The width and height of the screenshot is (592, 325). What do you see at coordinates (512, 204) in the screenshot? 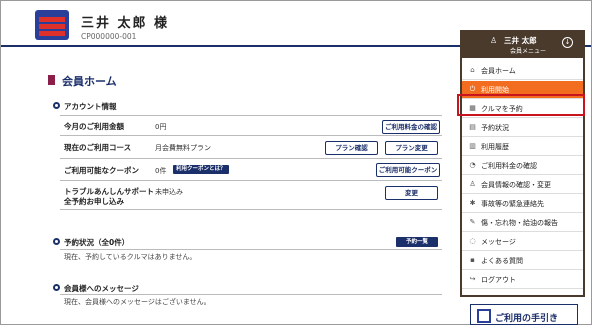
I see `menu-item-label: 事故等の緊急連絡先` at bounding box center [512, 204].